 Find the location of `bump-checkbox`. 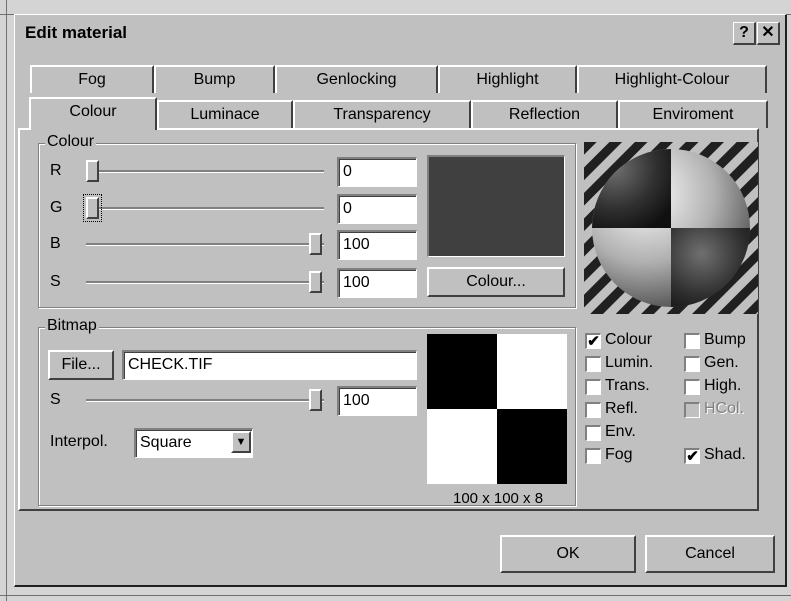

bump-checkbox is located at coordinates (692, 341).